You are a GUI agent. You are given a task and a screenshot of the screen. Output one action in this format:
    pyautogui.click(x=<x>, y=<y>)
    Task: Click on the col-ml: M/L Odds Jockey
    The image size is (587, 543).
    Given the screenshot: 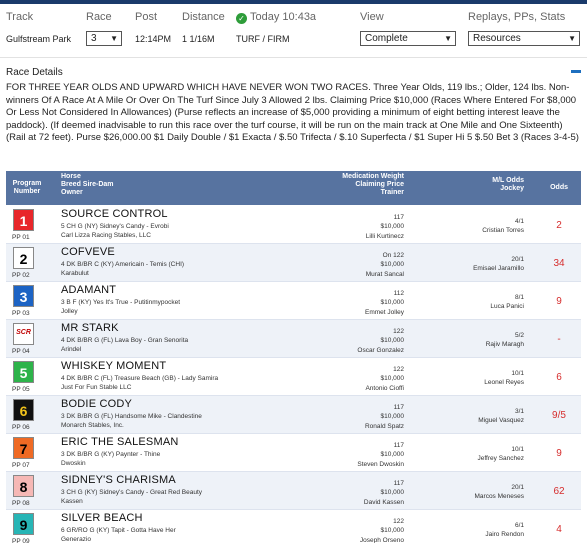 What is the action you would take?
    pyautogui.click(x=508, y=185)
    